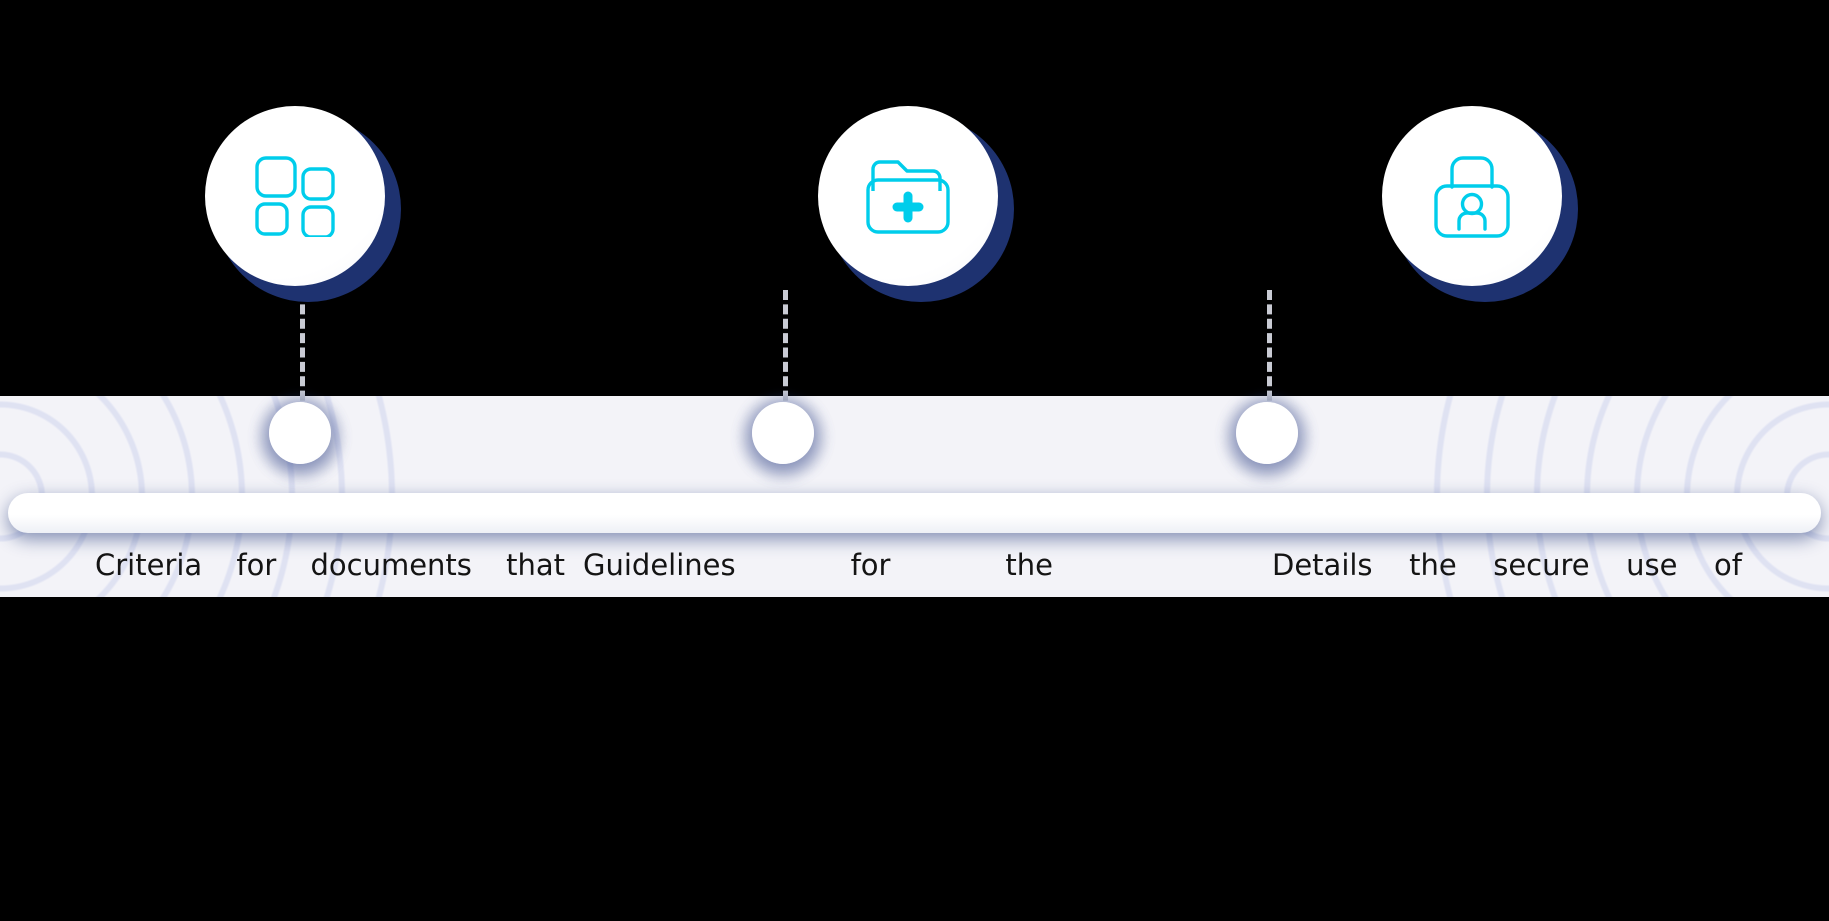  I want to click on node-dot-1-top, so click(300, 433).